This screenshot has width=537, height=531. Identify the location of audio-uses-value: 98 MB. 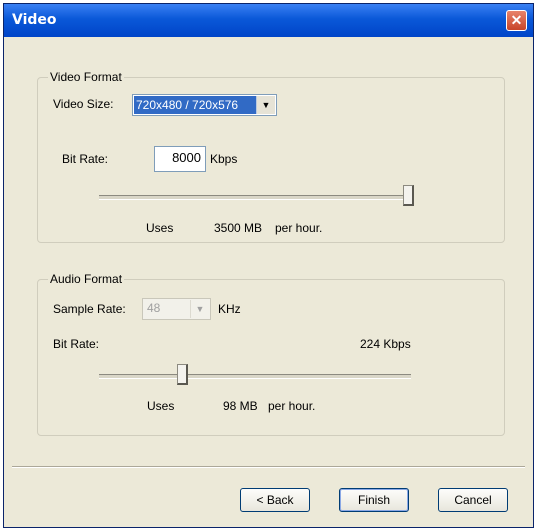
(240, 406).